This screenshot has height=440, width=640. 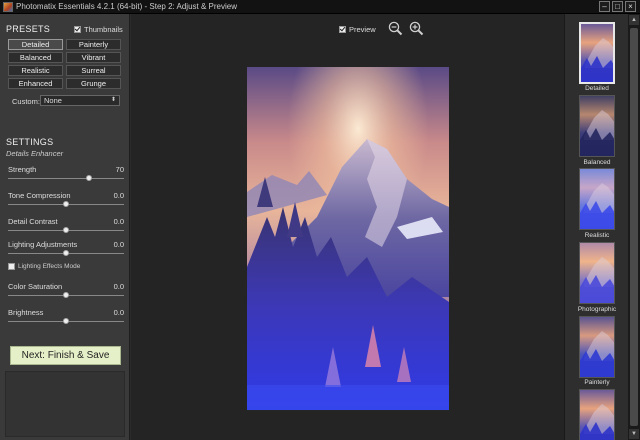 I want to click on preset-button-enhanced: Enhanced, so click(x=35, y=83).